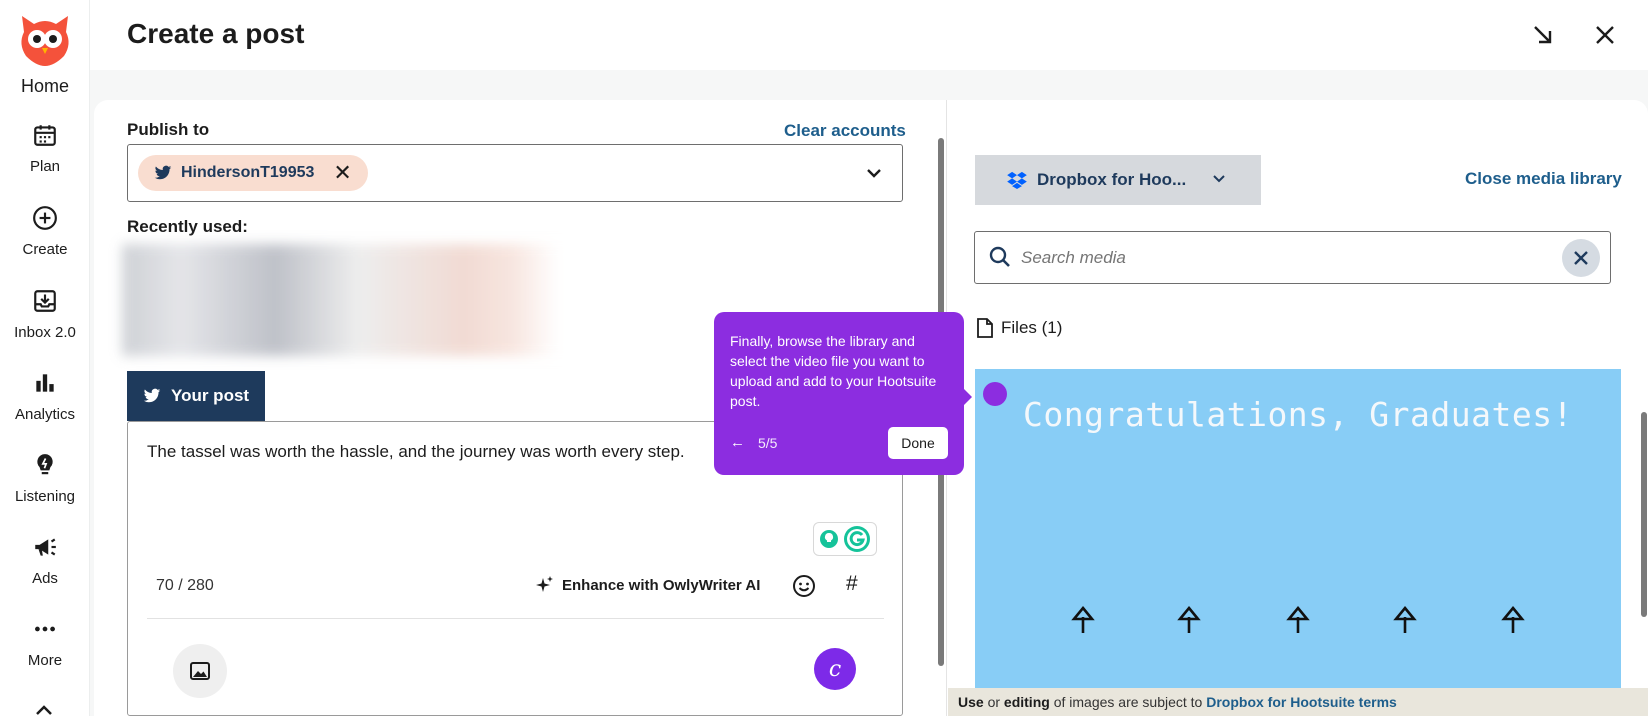 This screenshot has height=716, width=1648. I want to click on lightbulb-icon, so click(45, 464).